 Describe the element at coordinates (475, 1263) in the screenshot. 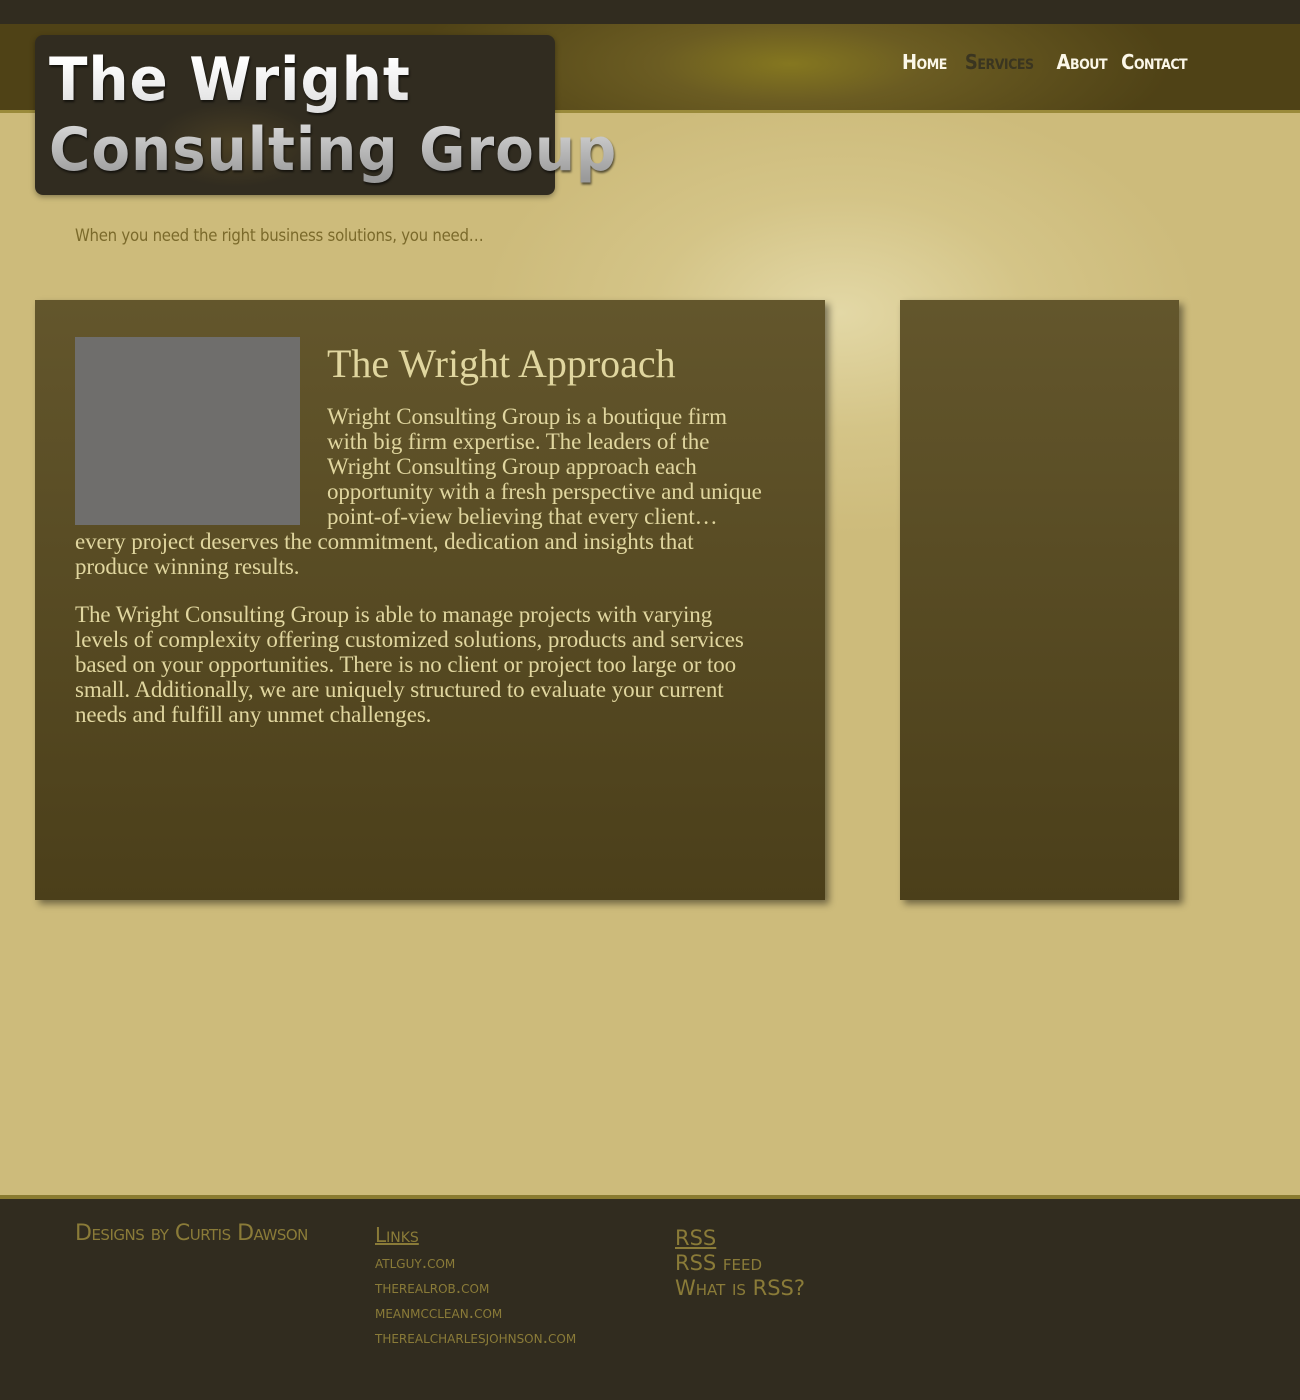

I see `footer-link-atlguy: atlguy.com` at that location.